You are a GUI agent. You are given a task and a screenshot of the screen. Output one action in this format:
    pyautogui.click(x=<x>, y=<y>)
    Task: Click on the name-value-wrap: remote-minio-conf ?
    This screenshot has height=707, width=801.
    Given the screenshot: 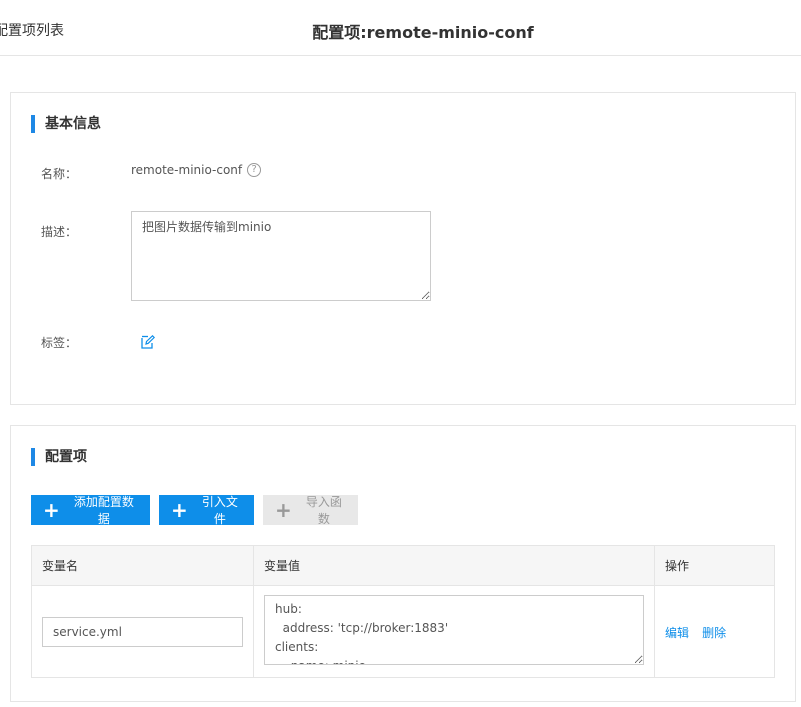 What is the action you would take?
    pyautogui.click(x=196, y=170)
    